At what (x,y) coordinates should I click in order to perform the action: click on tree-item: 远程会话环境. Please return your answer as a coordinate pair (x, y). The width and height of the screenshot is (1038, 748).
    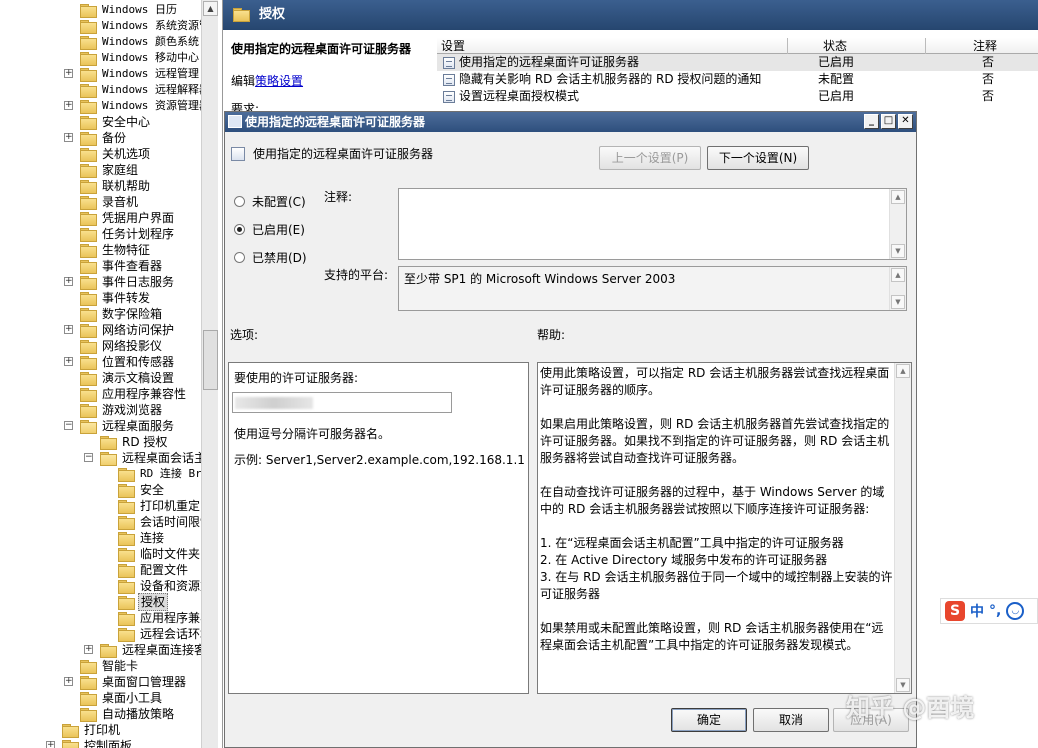
    Looking at the image, I should click on (166, 634).